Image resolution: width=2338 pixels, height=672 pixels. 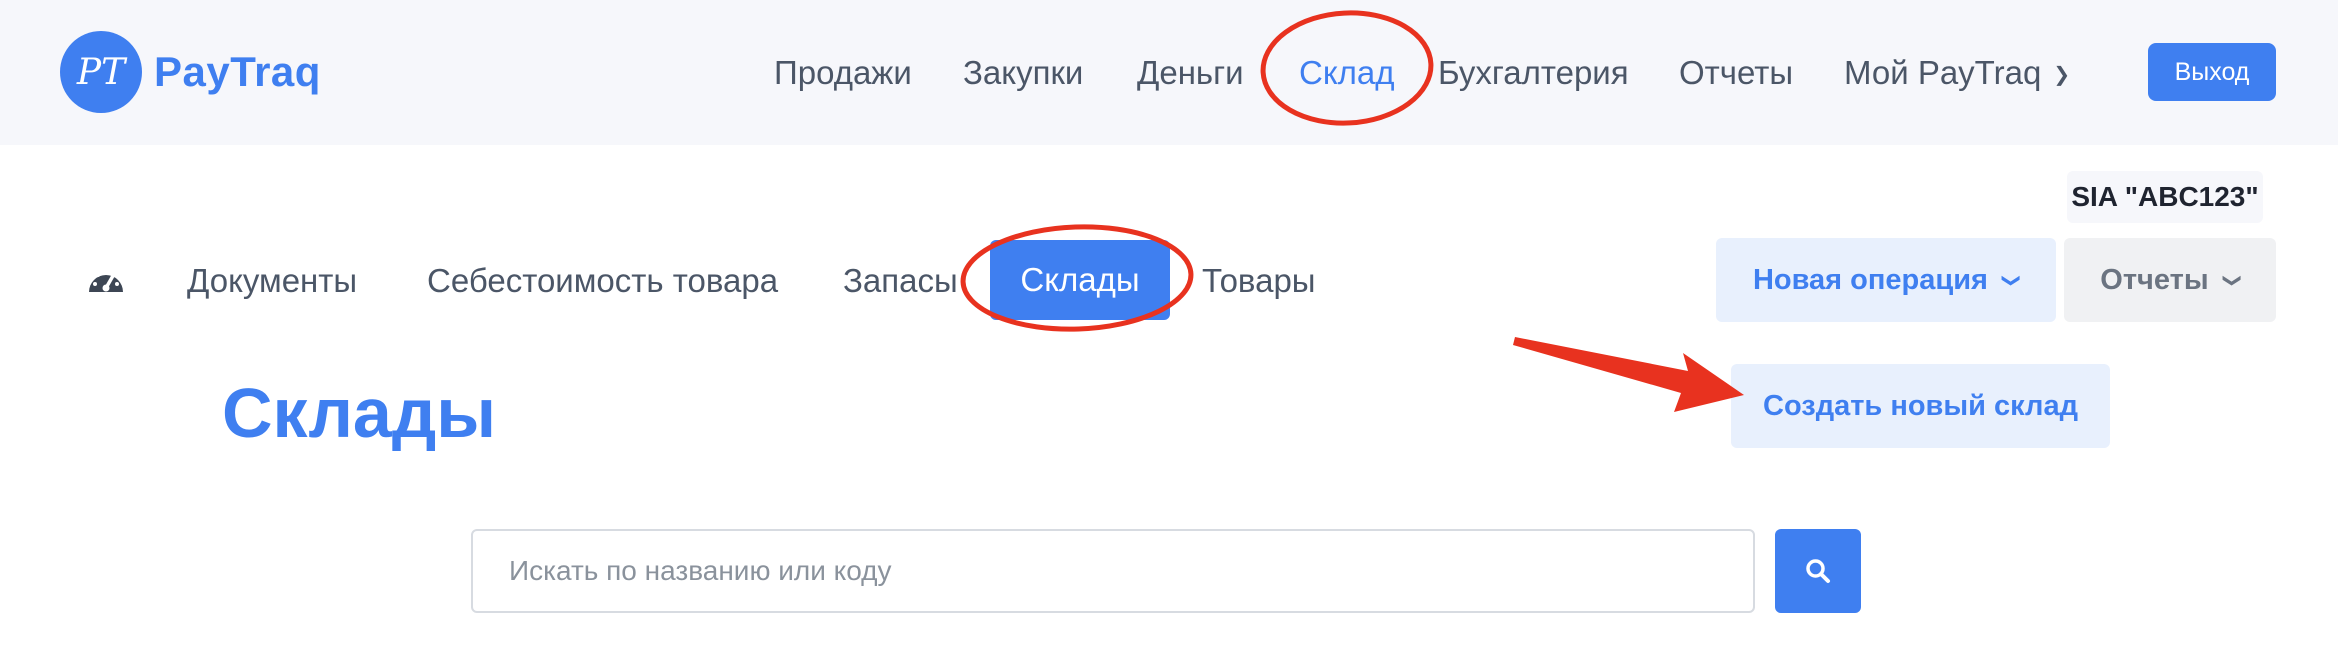 I want to click on search-input, so click(x=1113, y=571).